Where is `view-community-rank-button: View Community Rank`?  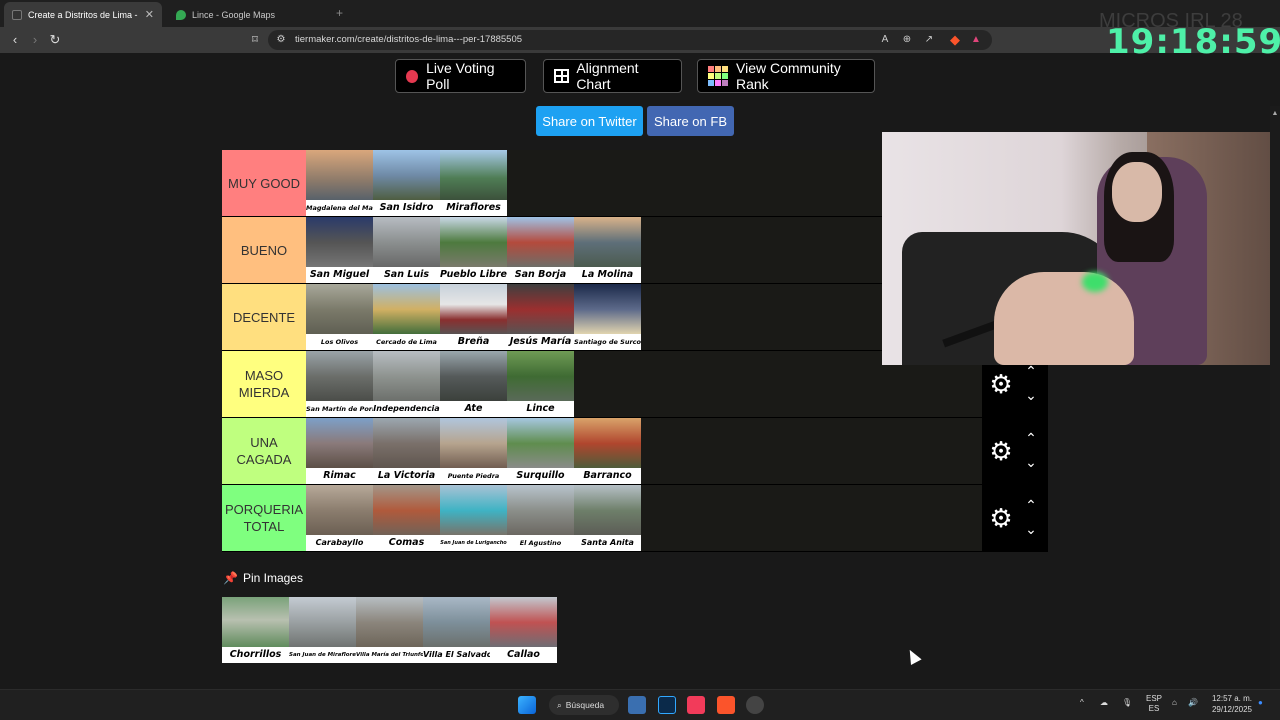
view-community-rank-button: View Community Rank is located at coordinates (786, 76).